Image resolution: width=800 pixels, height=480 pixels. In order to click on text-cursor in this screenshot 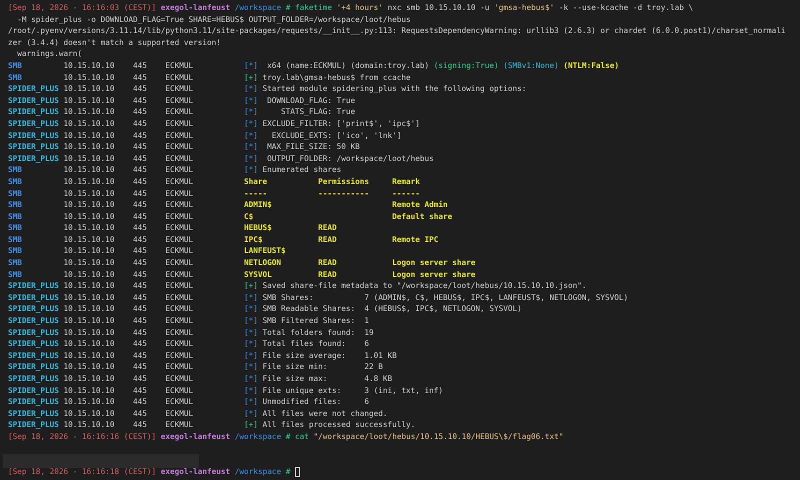, I will do `click(297, 471)`.